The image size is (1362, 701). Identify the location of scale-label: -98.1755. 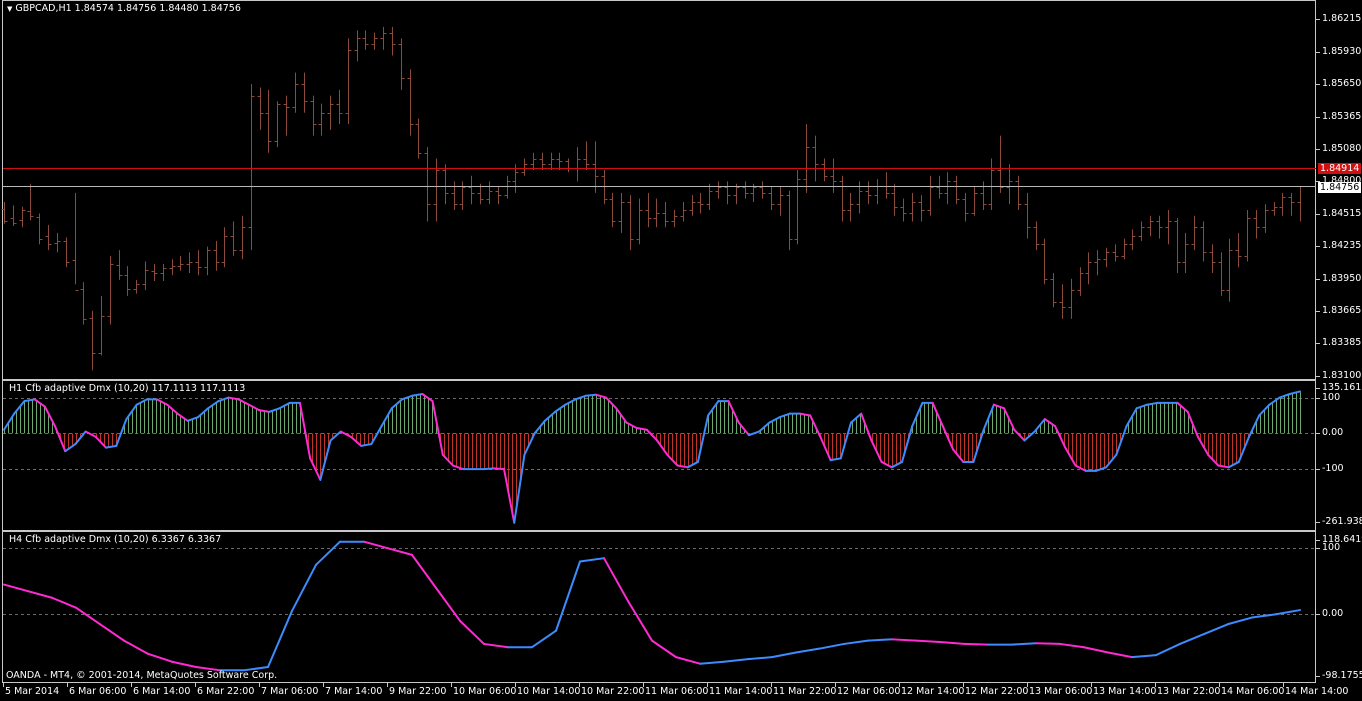
(1342, 675).